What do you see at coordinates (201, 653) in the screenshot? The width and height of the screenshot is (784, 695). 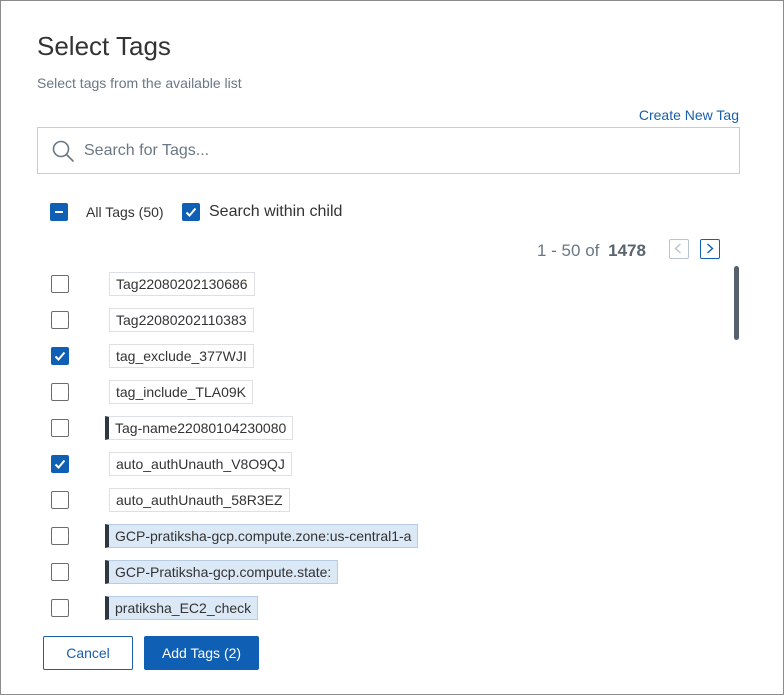 I see `add-tags-button: Add Tags (2)` at bounding box center [201, 653].